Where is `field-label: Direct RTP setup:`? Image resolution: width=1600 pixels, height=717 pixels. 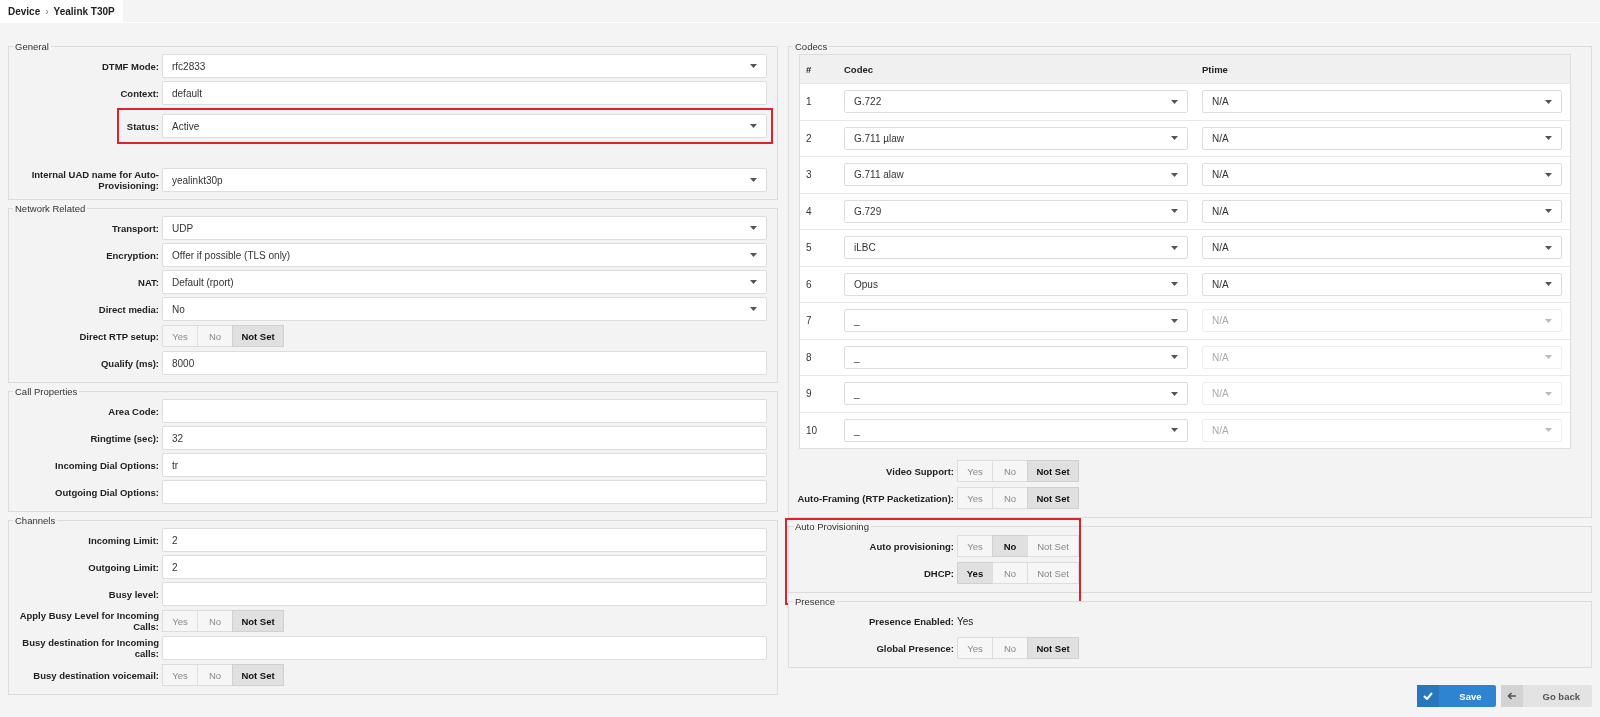
field-label: Direct RTP setup: is located at coordinates (119, 336).